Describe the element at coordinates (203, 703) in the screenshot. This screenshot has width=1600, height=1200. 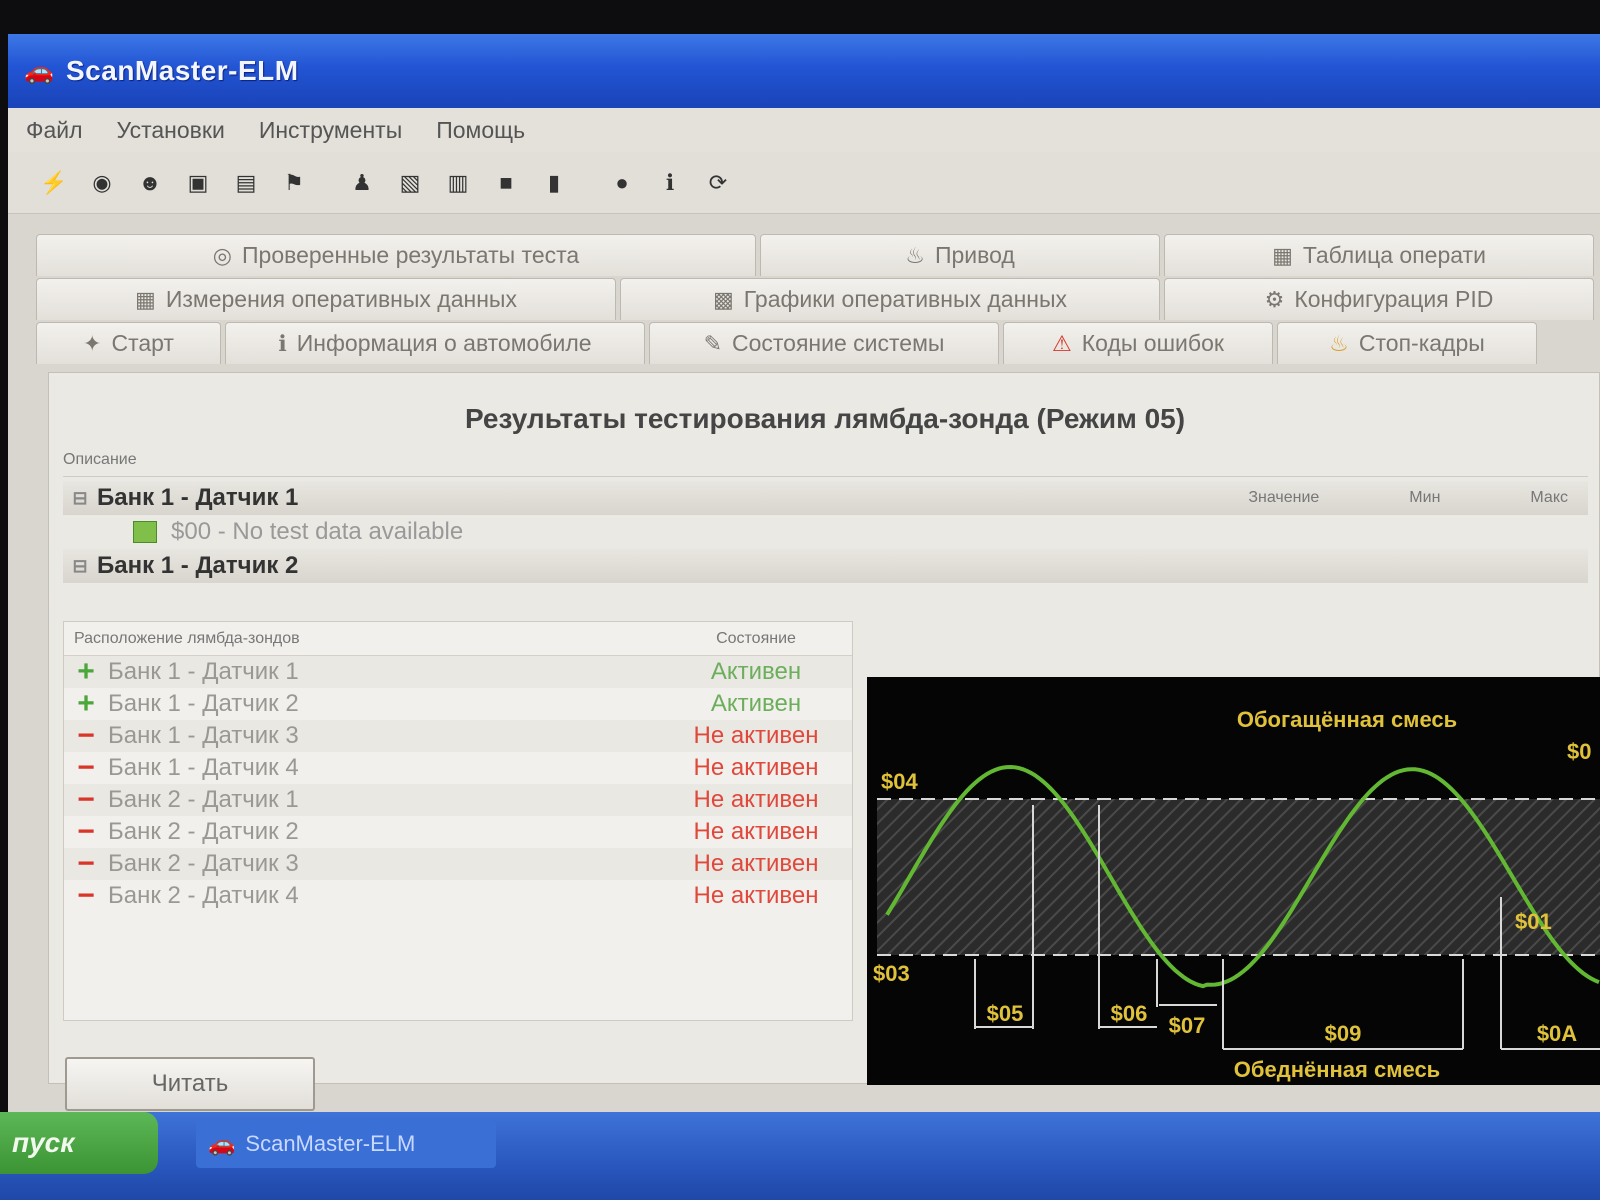
I see `sensor-name: Банк 1 - Датчик 2` at that location.